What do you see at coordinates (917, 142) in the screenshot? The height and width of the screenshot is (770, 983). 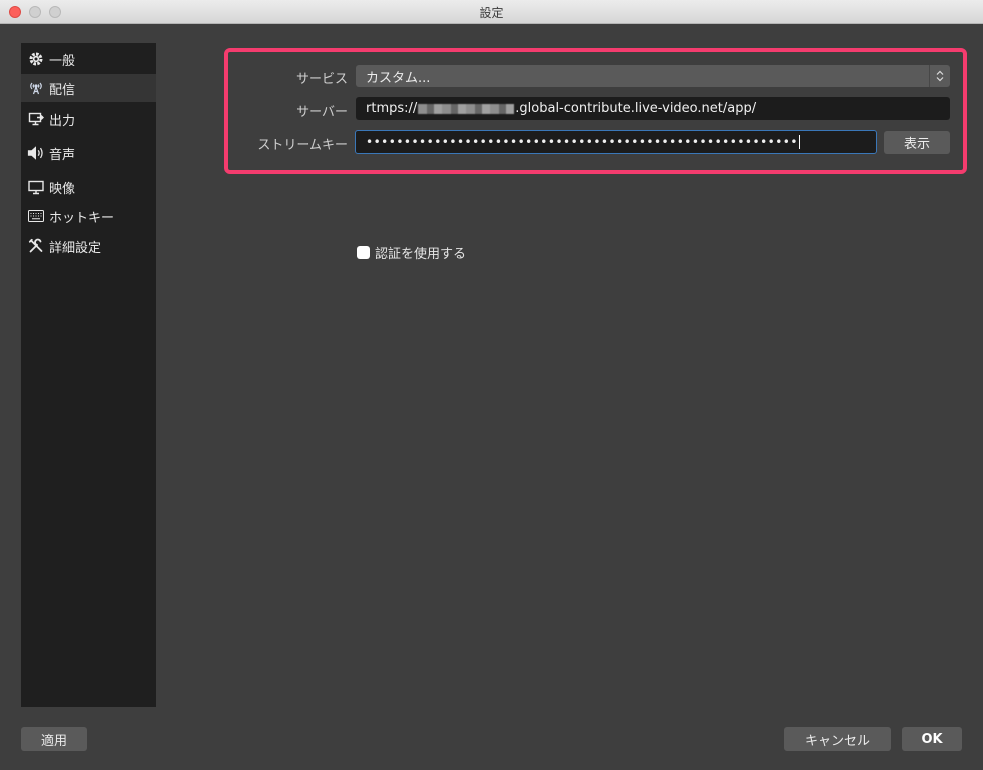 I see `show-key-button: 表示` at bounding box center [917, 142].